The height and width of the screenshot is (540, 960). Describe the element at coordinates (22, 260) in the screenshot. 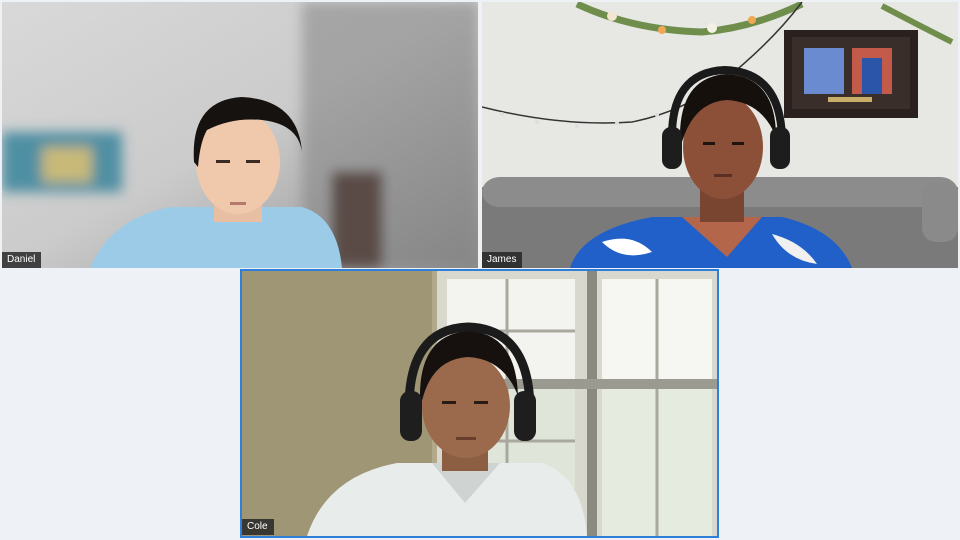

I see `participant-name-label: Daniel` at that location.